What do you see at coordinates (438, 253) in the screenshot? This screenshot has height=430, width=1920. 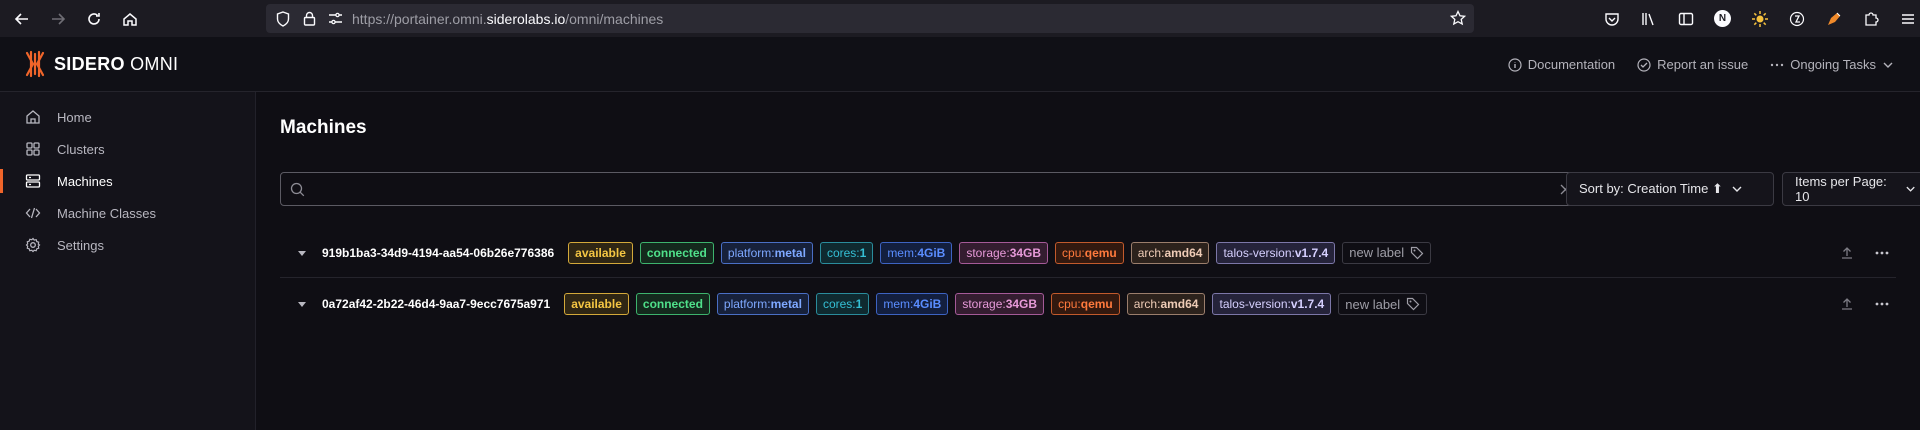 I see `machine-id: 919b1ba3-34d9-4194-aa54-06b26e776386` at bounding box center [438, 253].